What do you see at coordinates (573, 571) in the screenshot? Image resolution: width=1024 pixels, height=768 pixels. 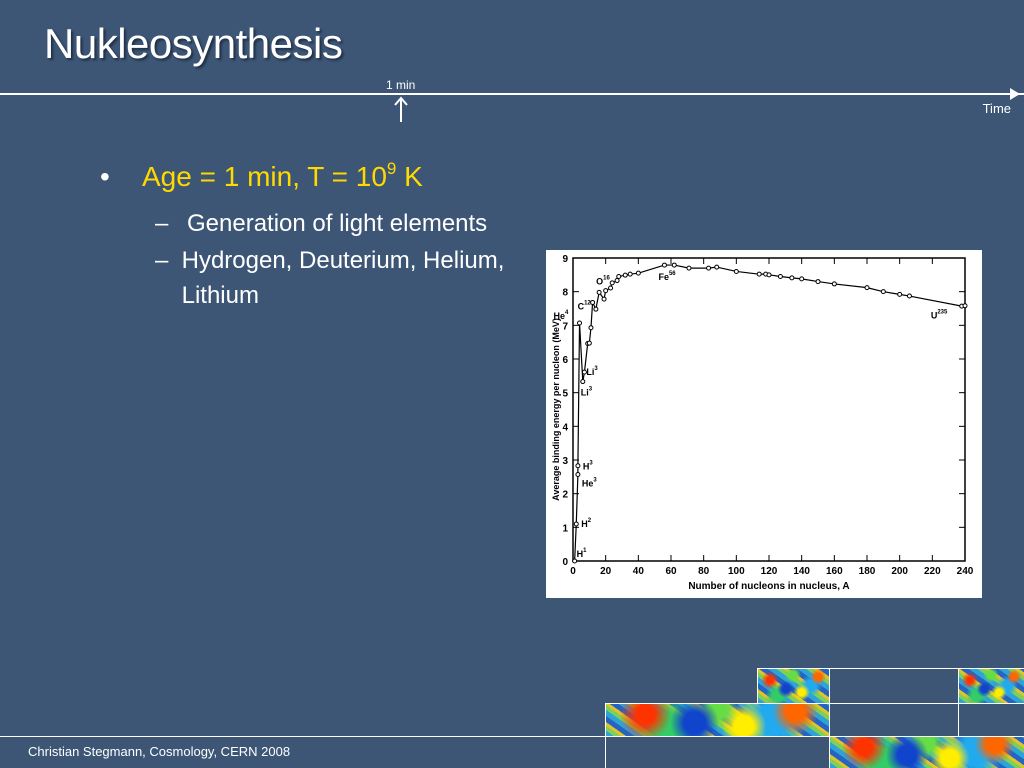 I see `x-tick-label: 0` at bounding box center [573, 571].